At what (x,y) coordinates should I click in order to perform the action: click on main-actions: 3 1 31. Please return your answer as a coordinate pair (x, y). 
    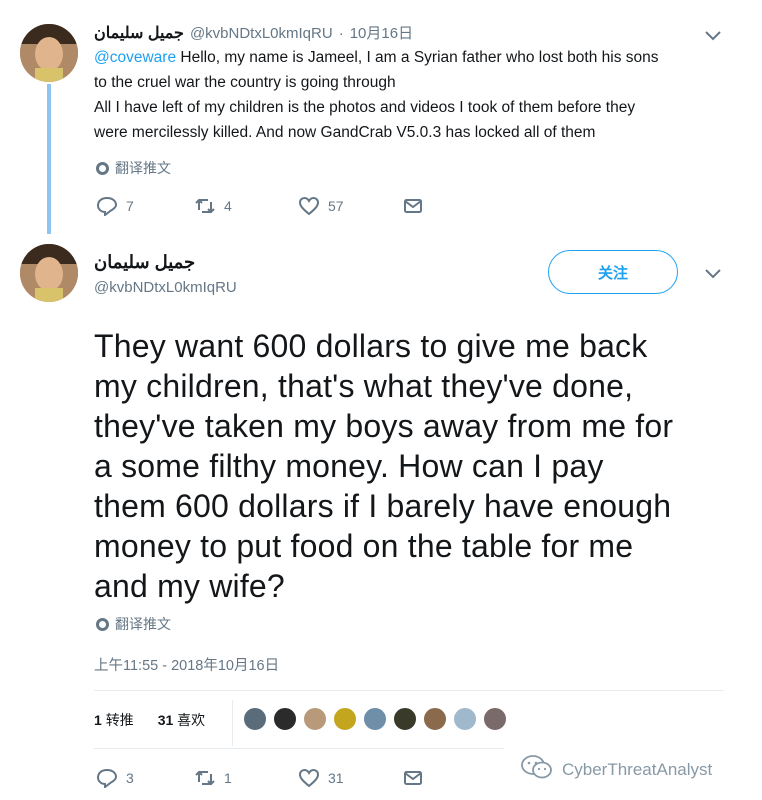
    Looking at the image, I should click on (260, 778).